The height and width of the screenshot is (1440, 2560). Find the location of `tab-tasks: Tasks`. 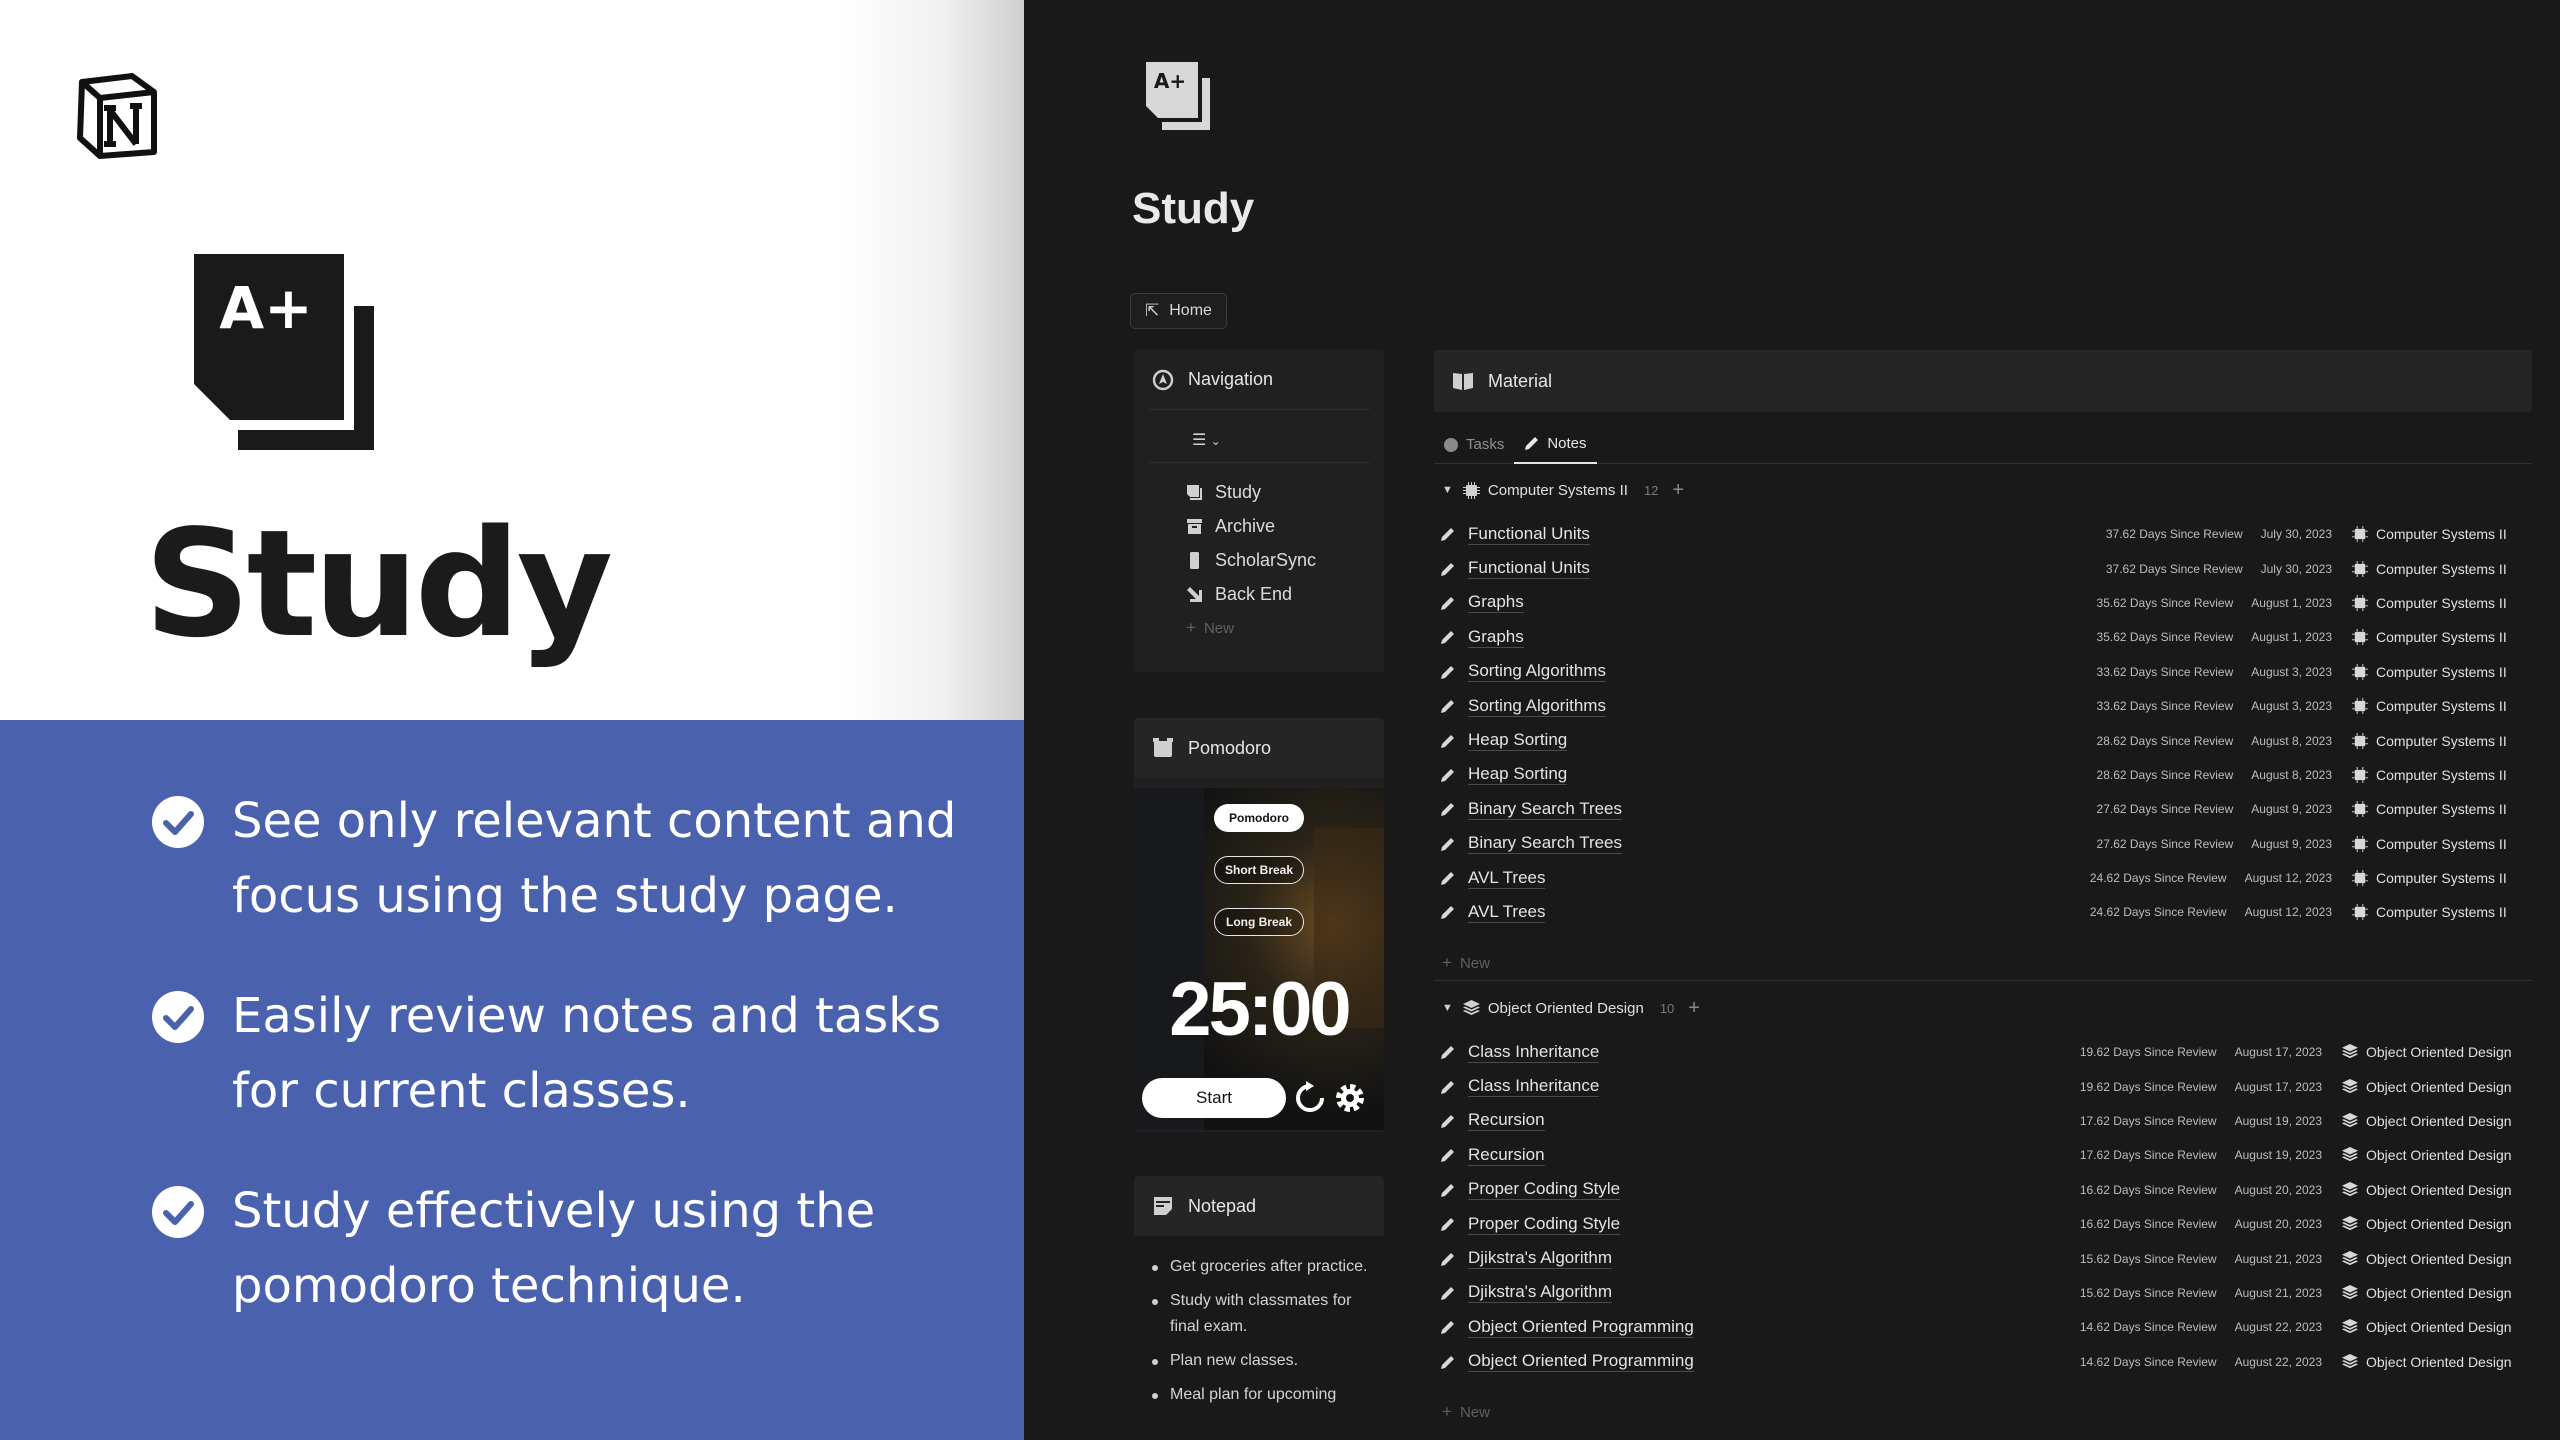

tab-tasks: Tasks is located at coordinates (1474, 445).